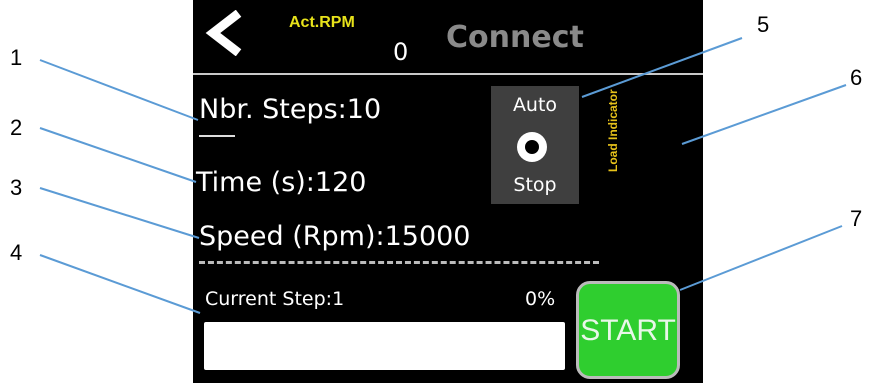 The width and height of the screenshot is (869, 383). Describe the element at coordinates (16, 127) in the screenshot. I see `callout-2: 2` at that location.